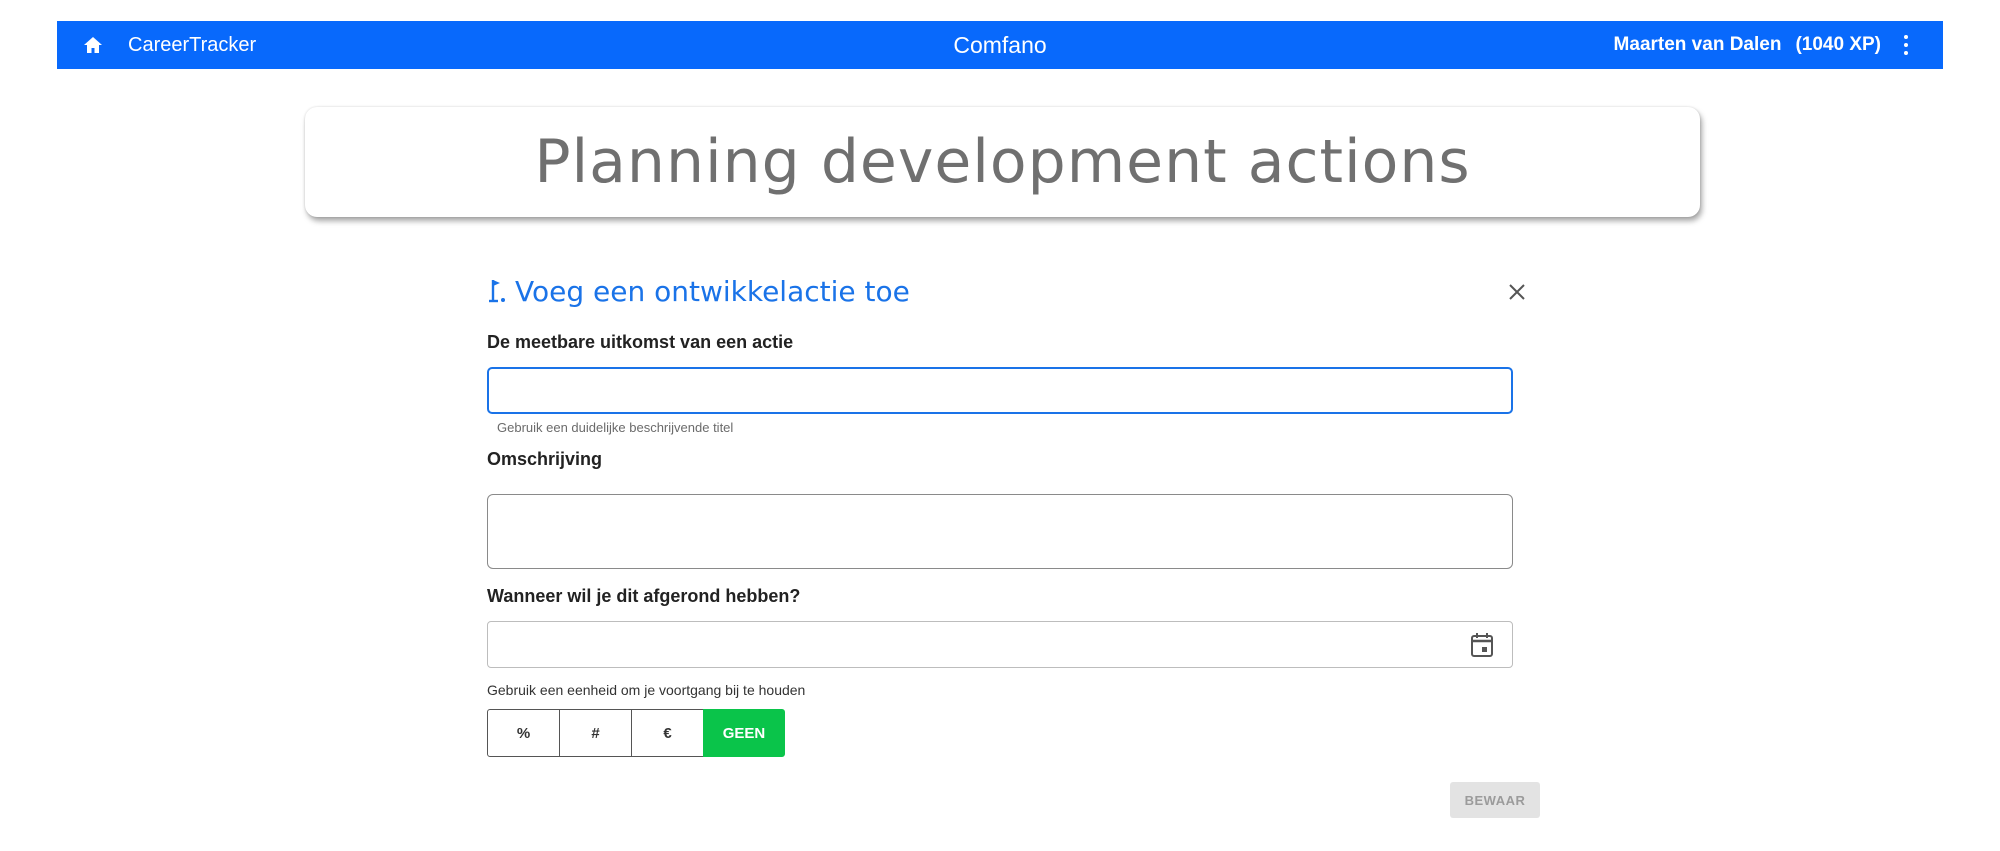 The image size is (2000, 851). I want to click on unit-toggle-group: % # € GEEN, so click(636, 733).